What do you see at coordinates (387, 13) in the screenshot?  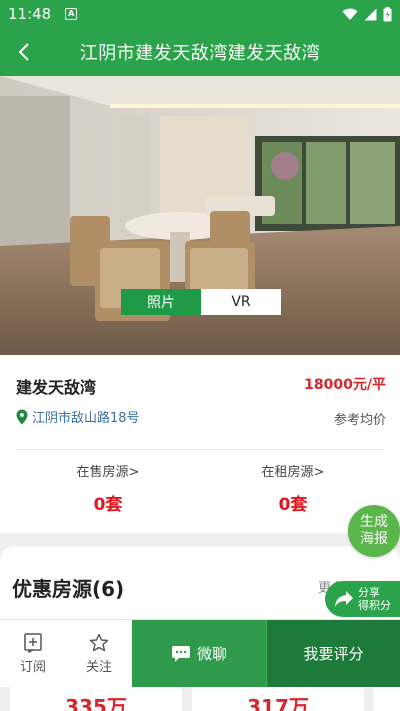 I see `battery-icon` at bounding box center [387, 13].